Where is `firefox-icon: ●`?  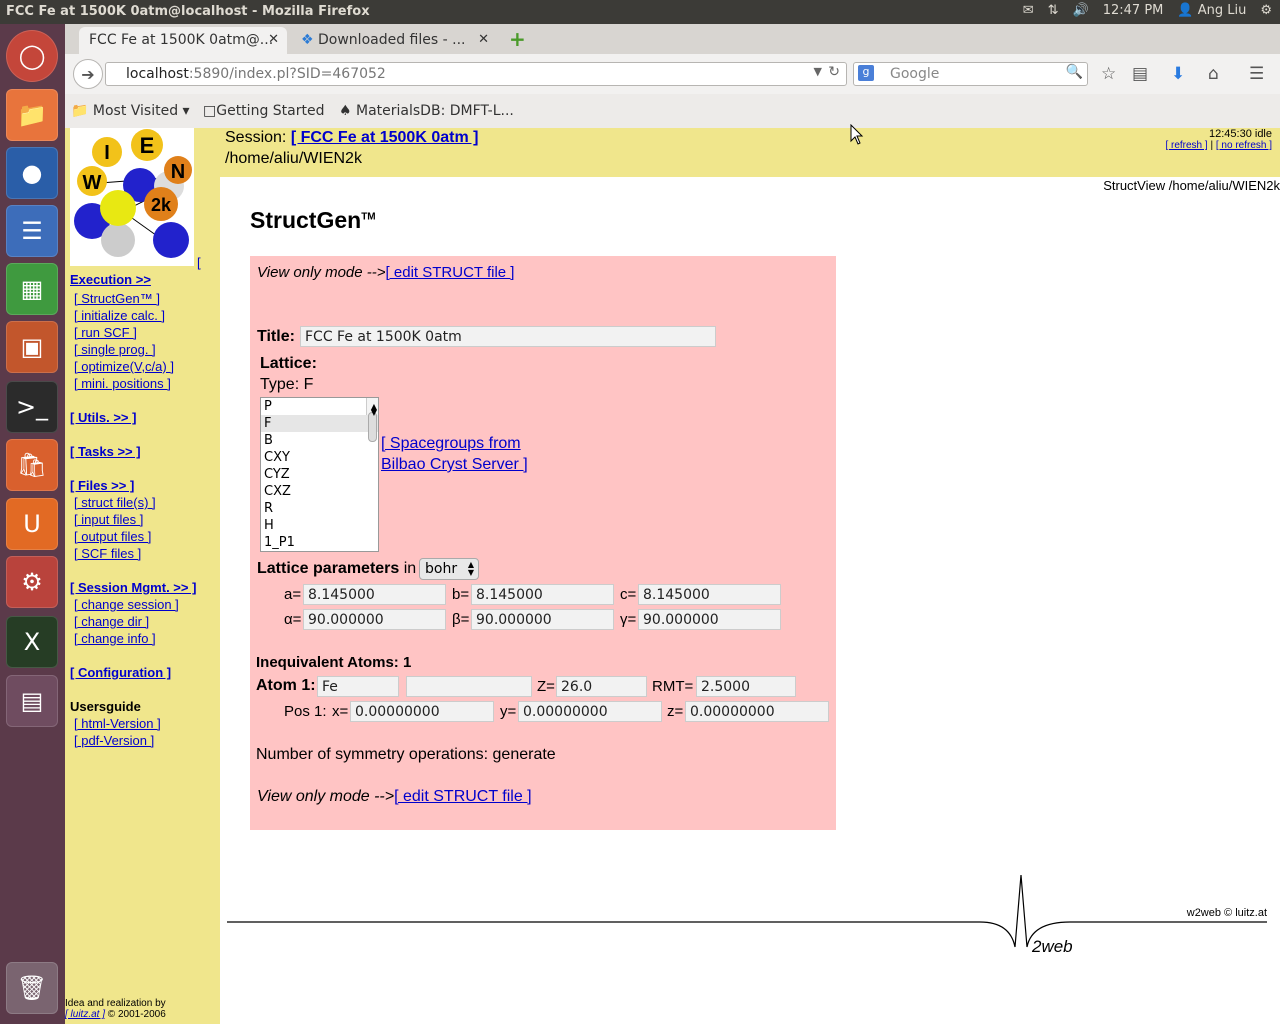
firefox-icon: ● is located at coordinates (32, 173).